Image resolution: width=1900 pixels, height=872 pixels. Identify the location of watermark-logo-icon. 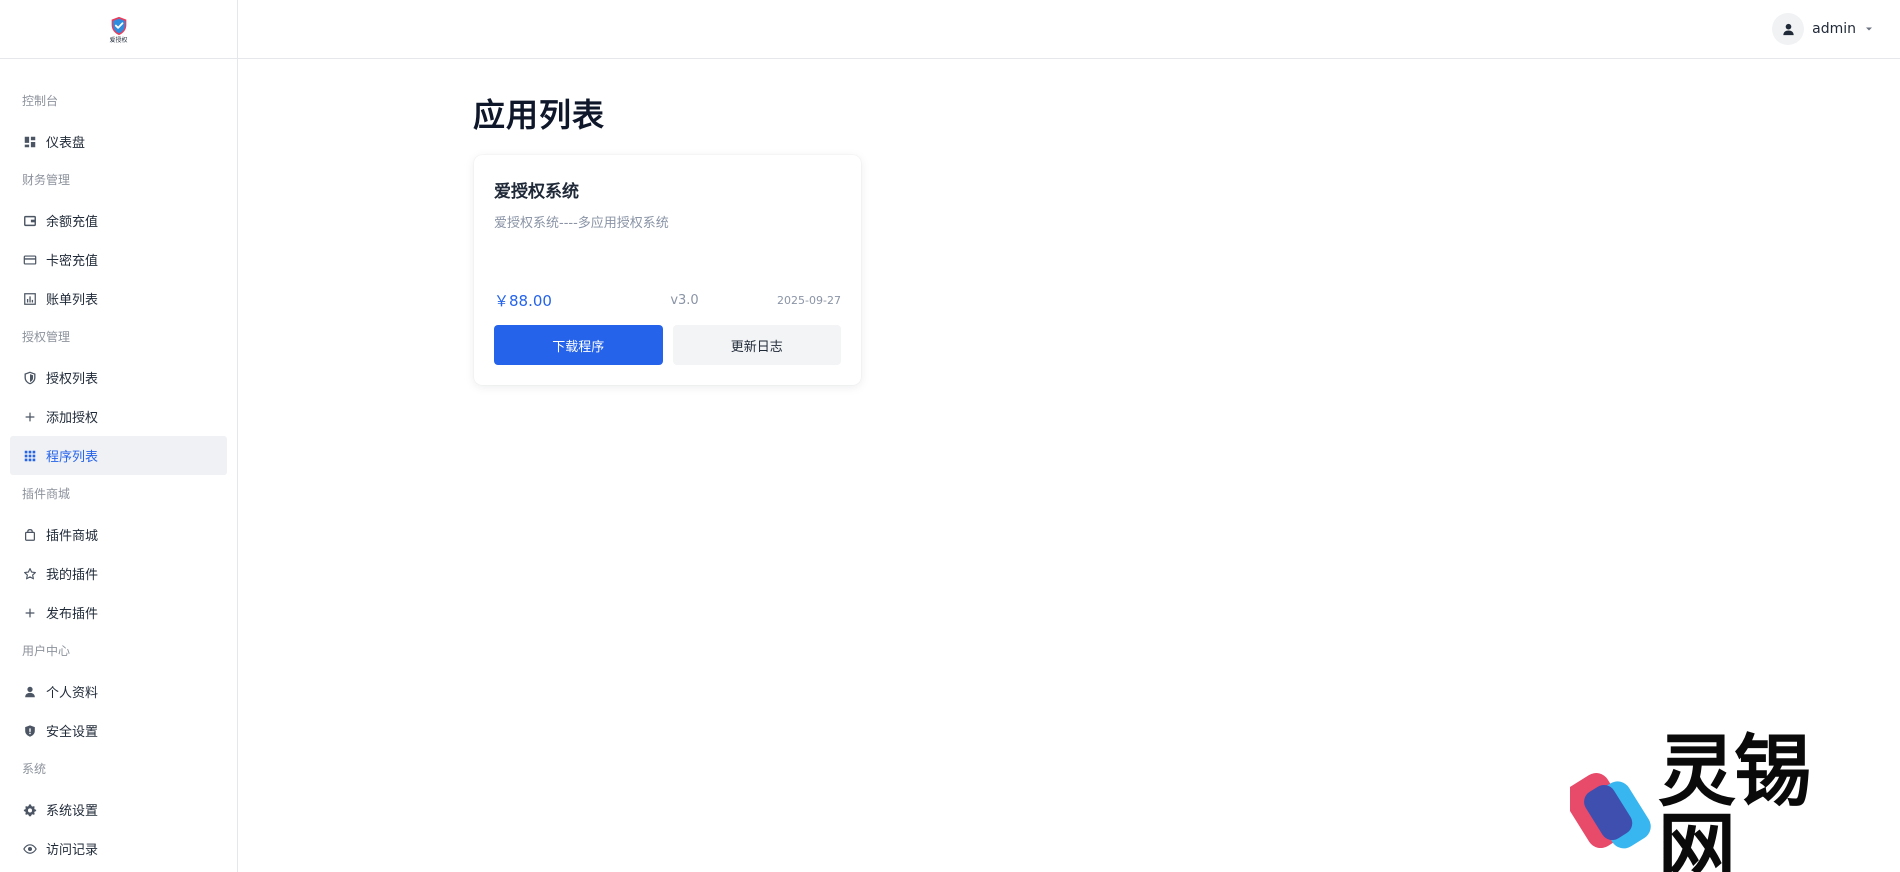
(1610, 811).